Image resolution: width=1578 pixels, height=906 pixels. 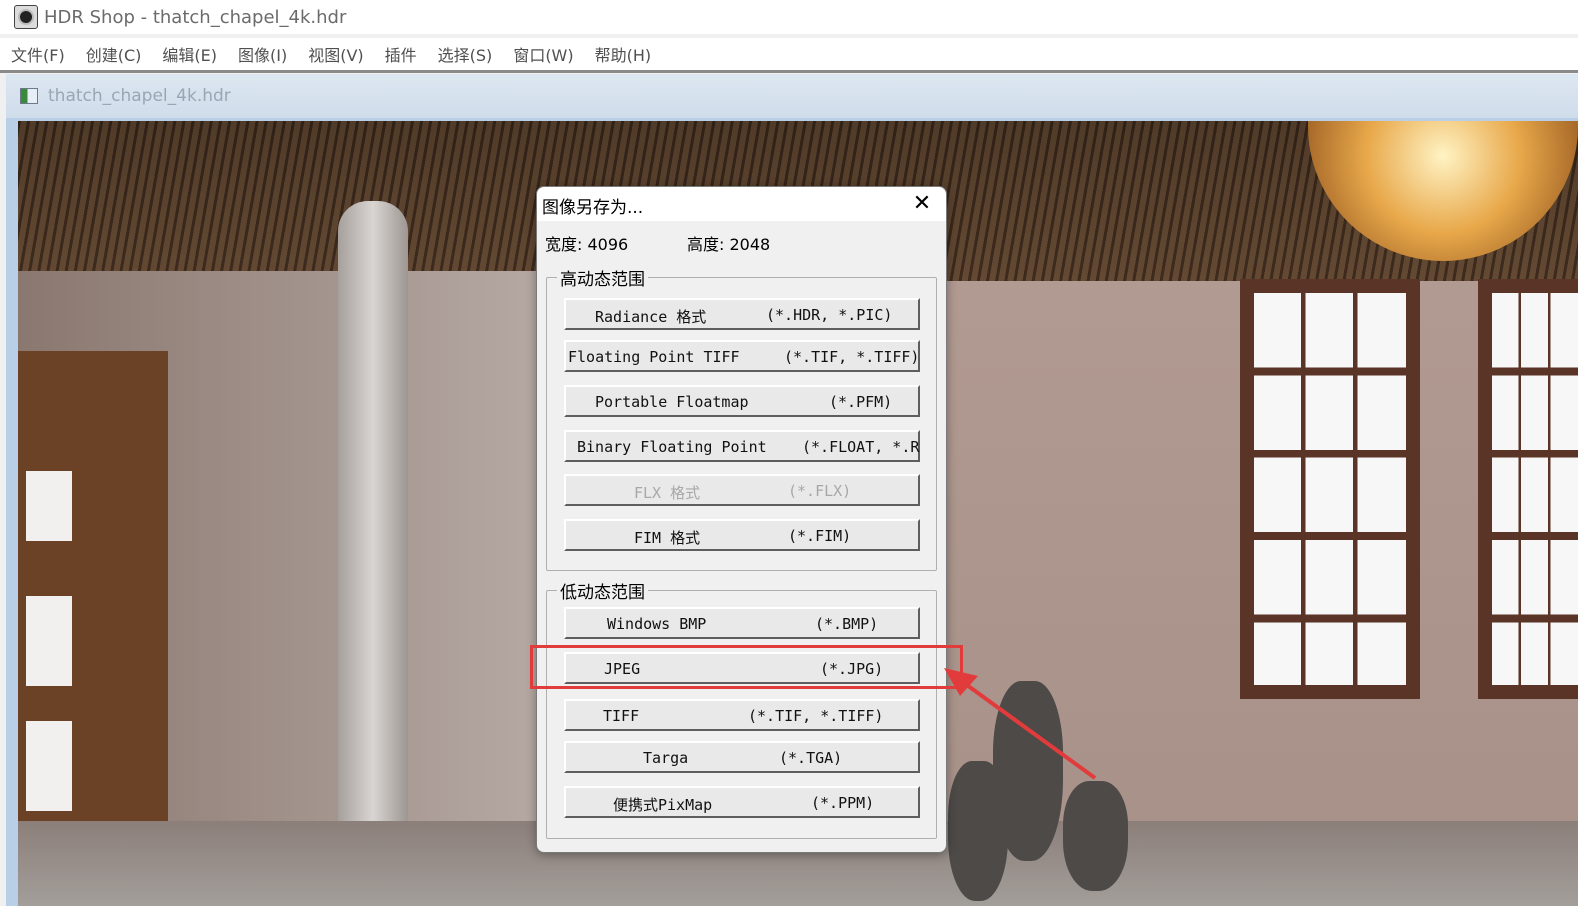 I want to click on menu-plugins: 插件, so click(x=401, y=54).